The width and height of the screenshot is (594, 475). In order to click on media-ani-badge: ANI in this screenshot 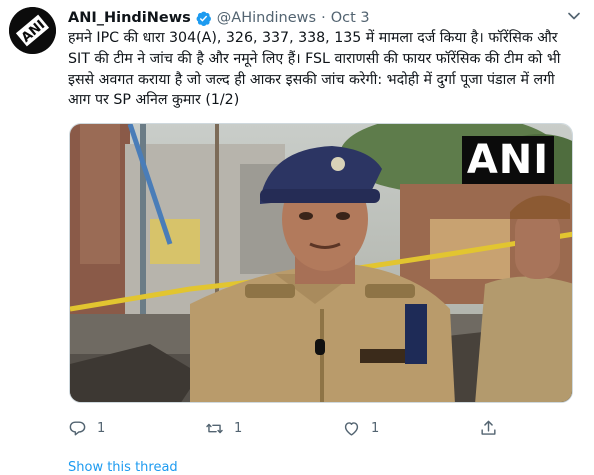, I will do `click(508, 160)`.